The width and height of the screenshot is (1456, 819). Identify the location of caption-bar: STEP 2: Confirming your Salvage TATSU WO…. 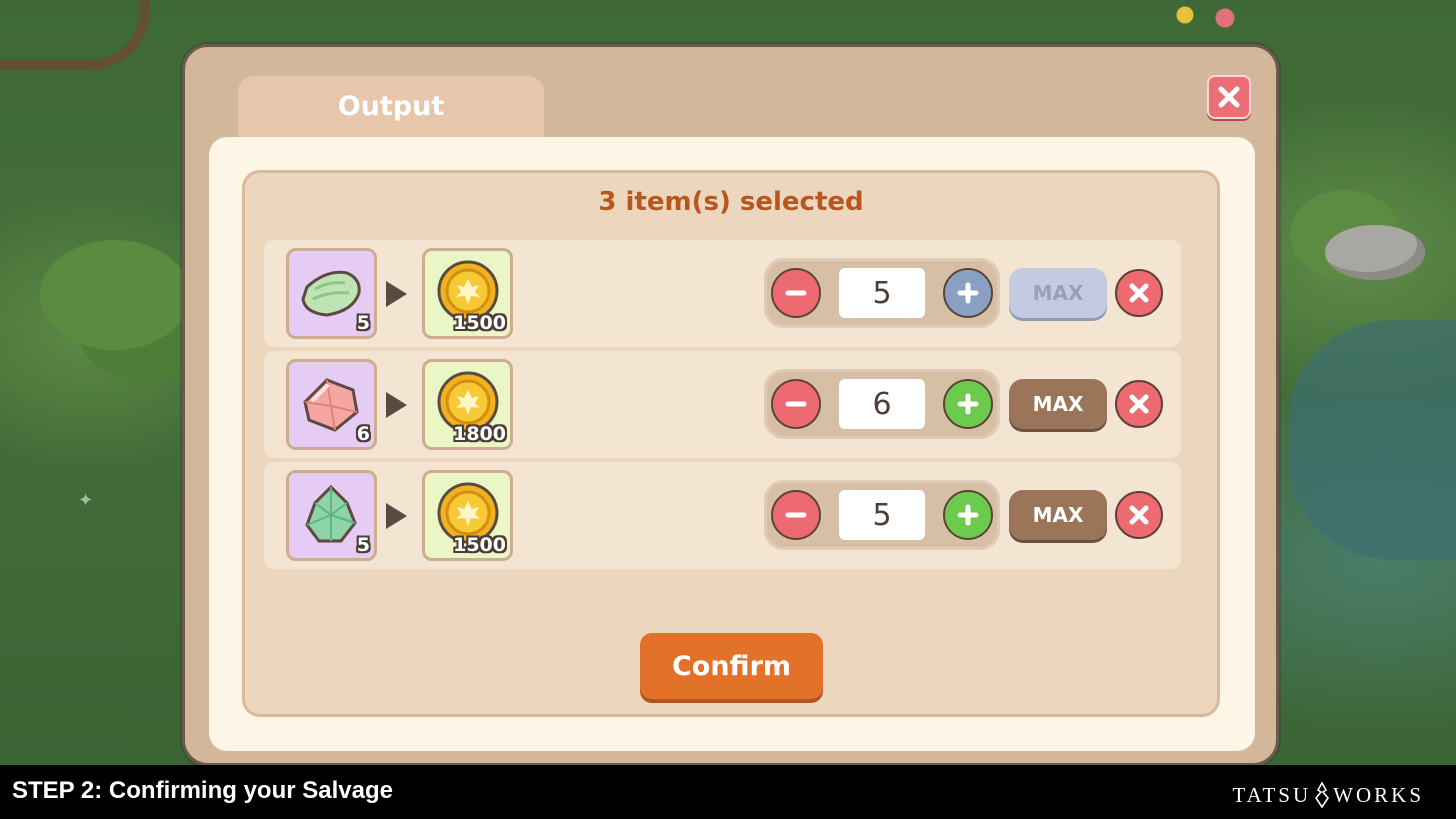
(728, 792).